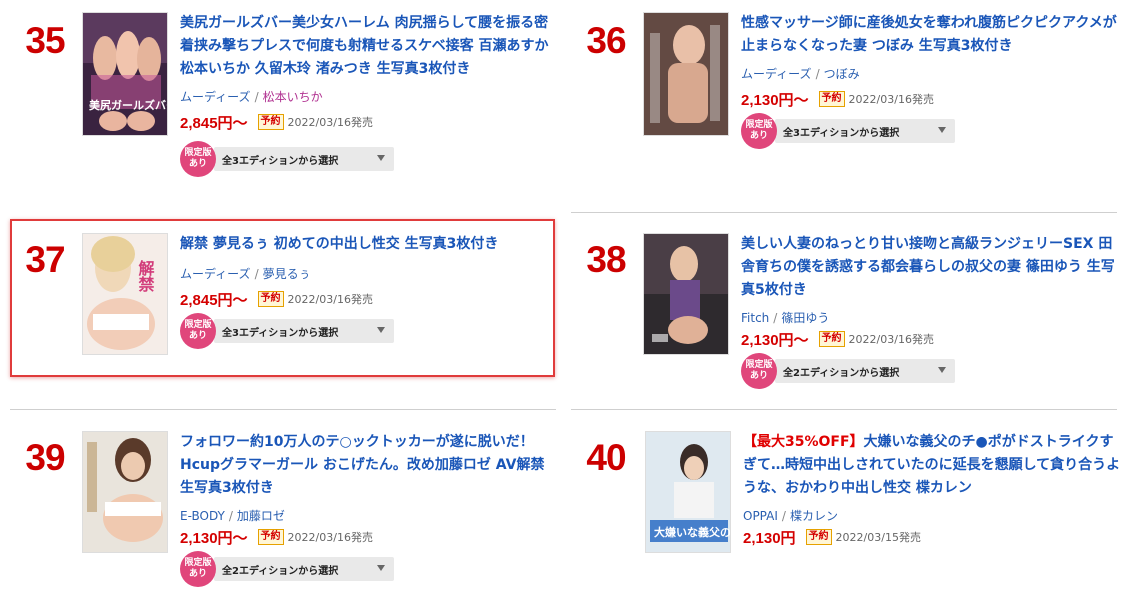 This screenshot has width=1133, height=593. I want to click on actress-link: 加藤ロゼ, so click(261, 516).